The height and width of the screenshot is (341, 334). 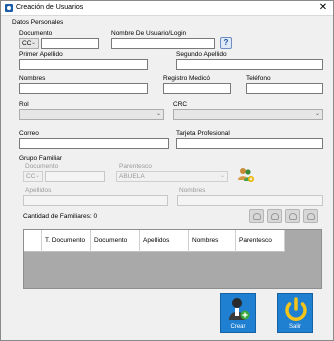 What do you see at coordinates (192, 190) in the screenshot?
I see `familiar-nombres-label: Nombres` at bounding box center [192, 190].